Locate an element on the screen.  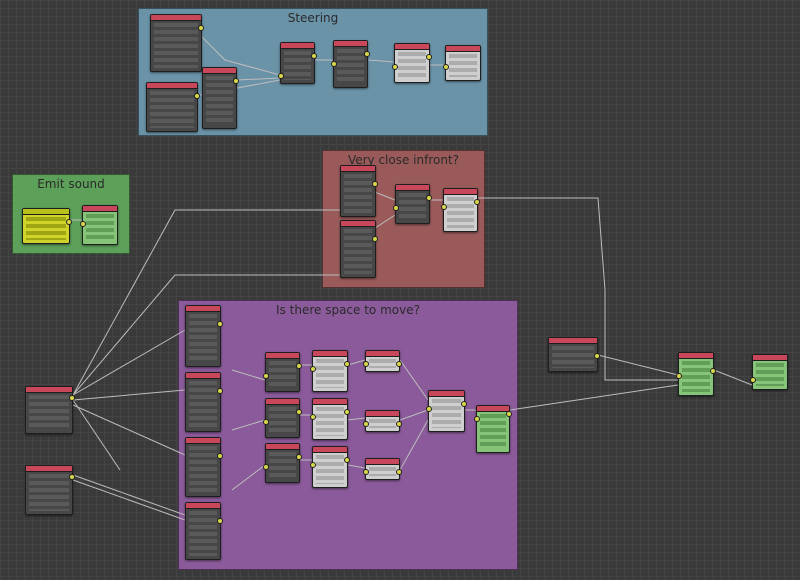
sound-actuator-node is located at coordinates (99, 225).